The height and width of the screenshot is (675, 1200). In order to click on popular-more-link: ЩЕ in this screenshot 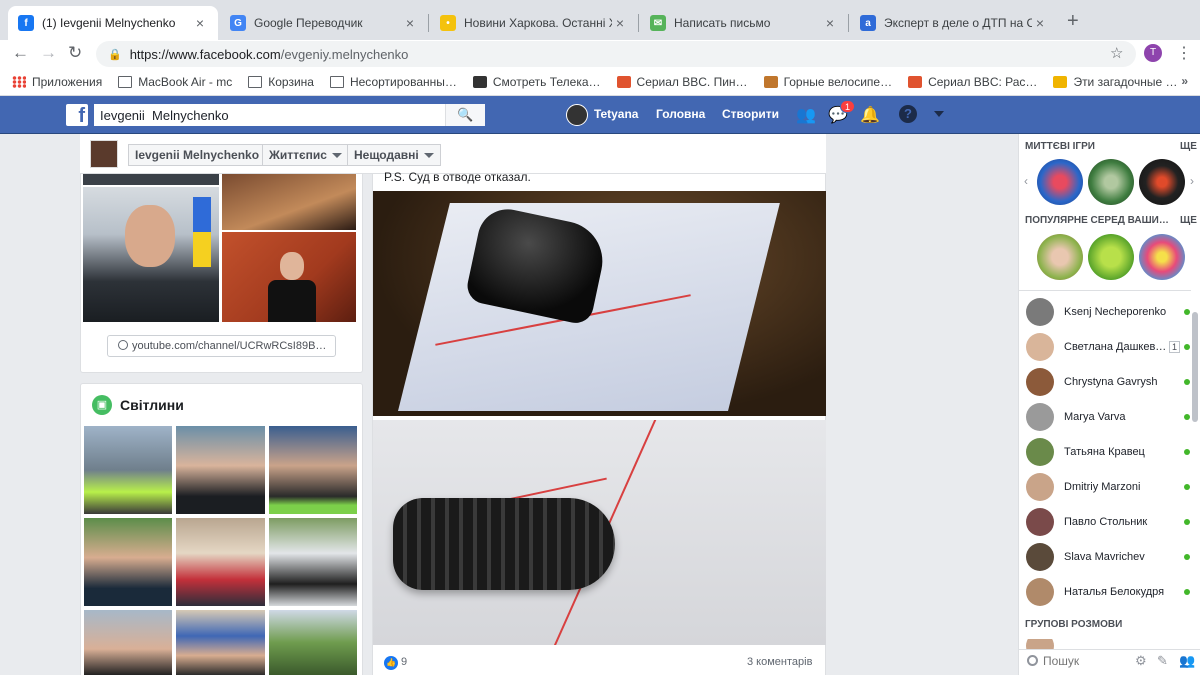, I will do `click(1188, 220)`.